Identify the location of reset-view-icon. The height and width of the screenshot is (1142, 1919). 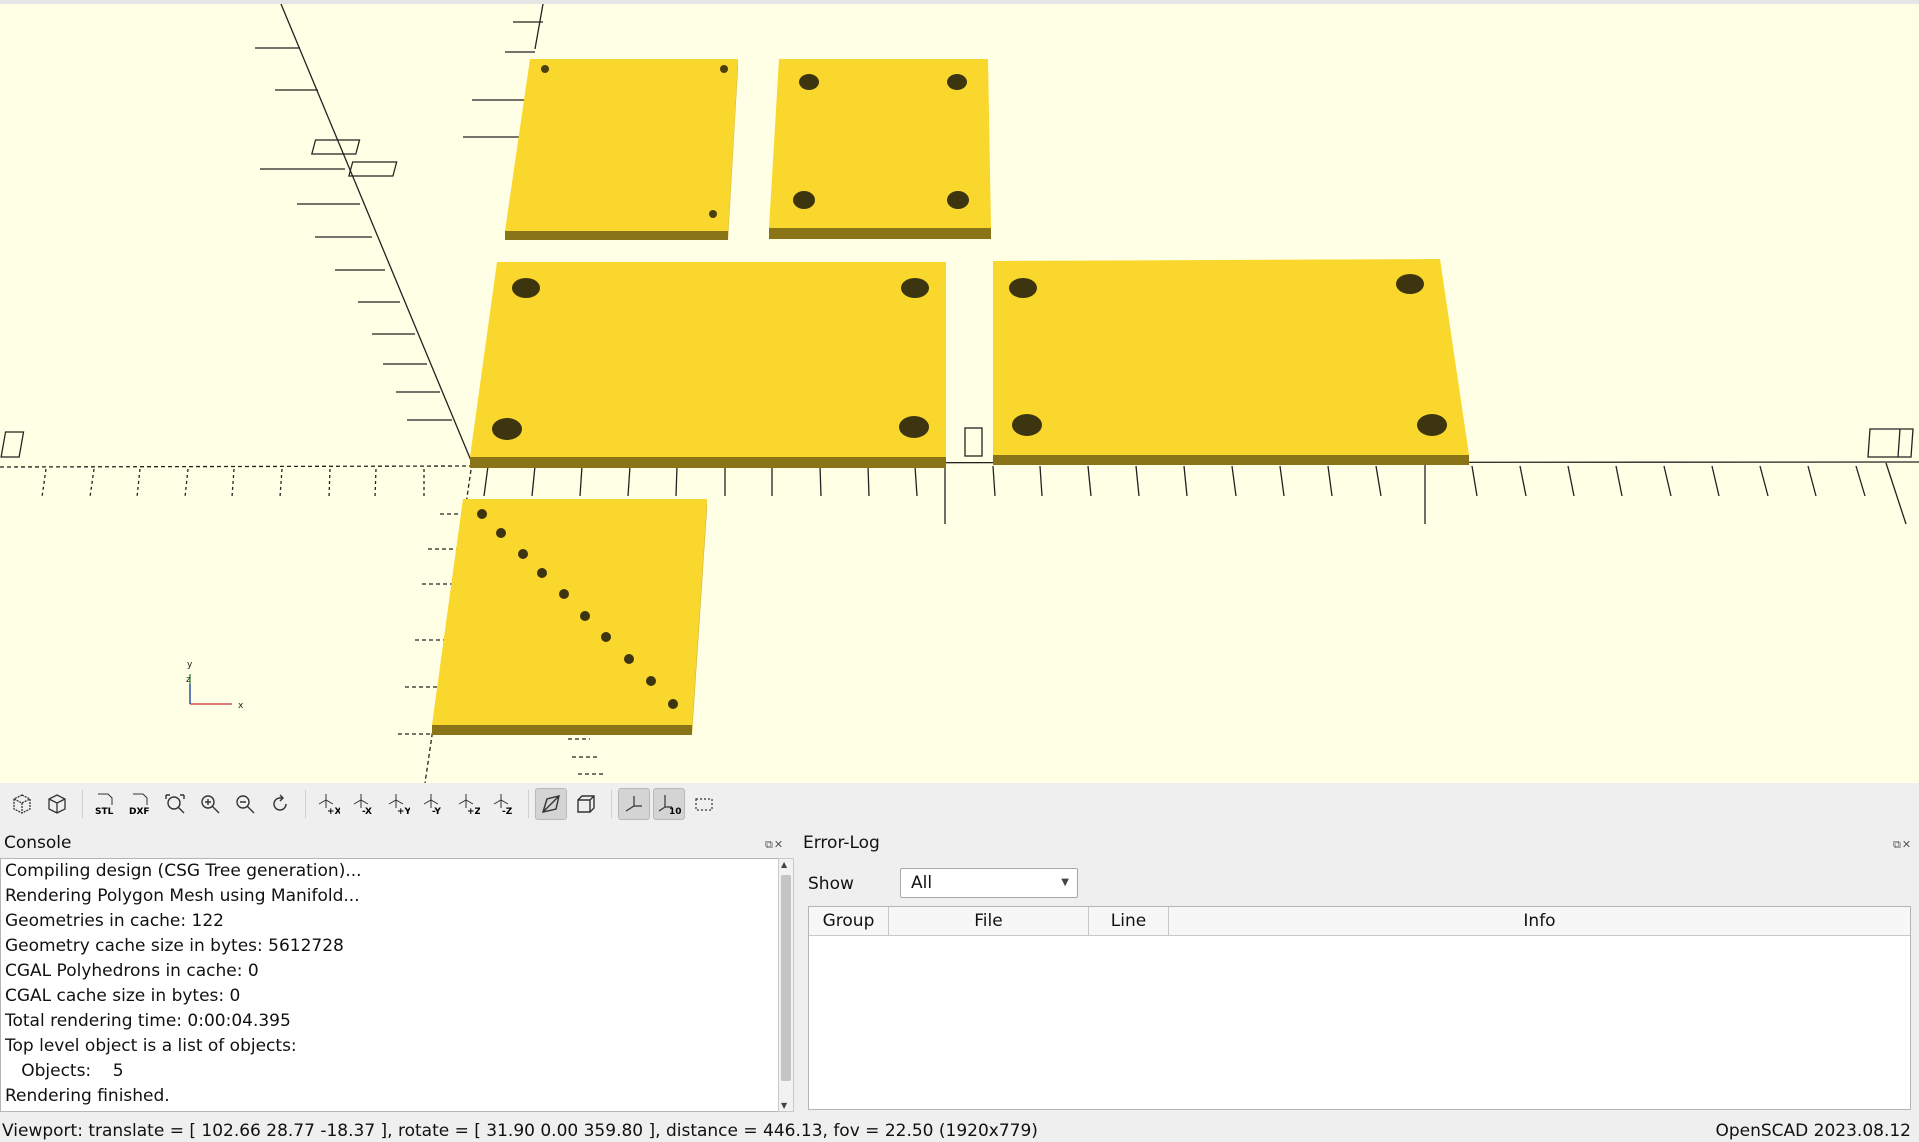
(280, 802).